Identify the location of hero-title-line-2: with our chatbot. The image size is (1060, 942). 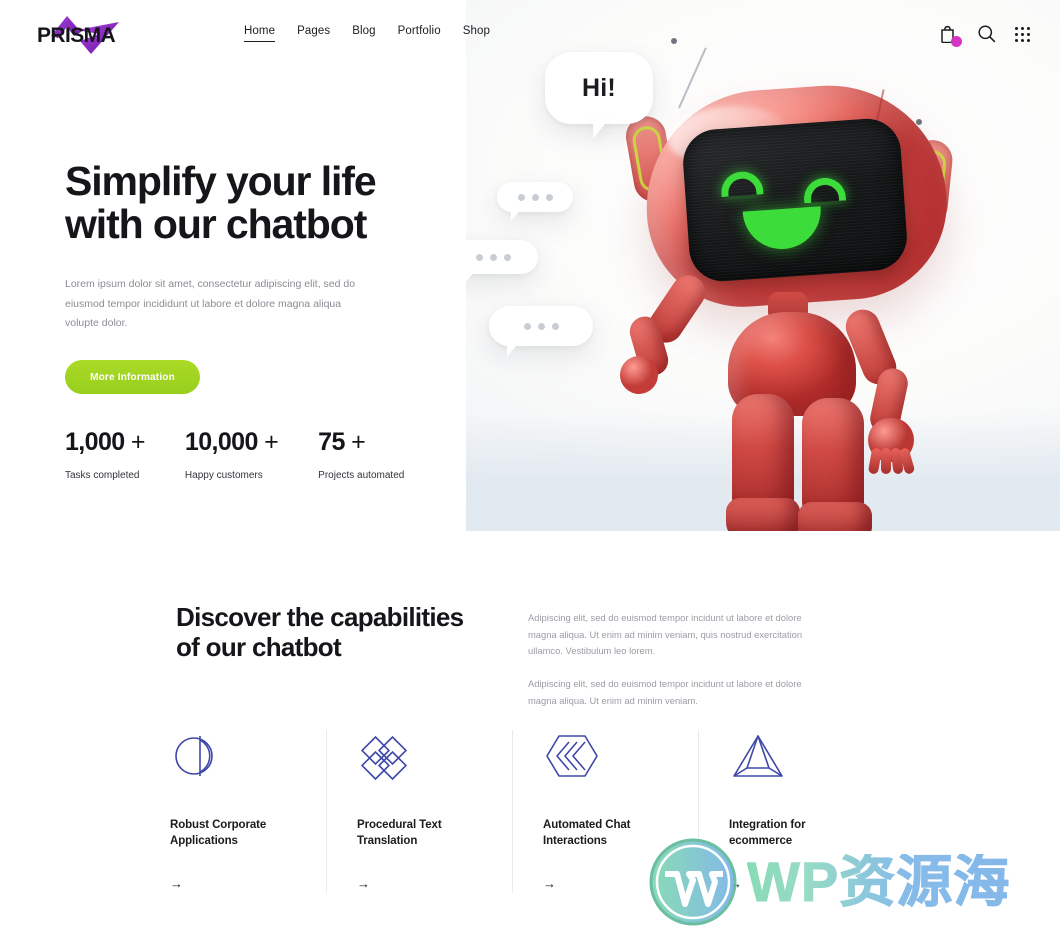
(216, 224).